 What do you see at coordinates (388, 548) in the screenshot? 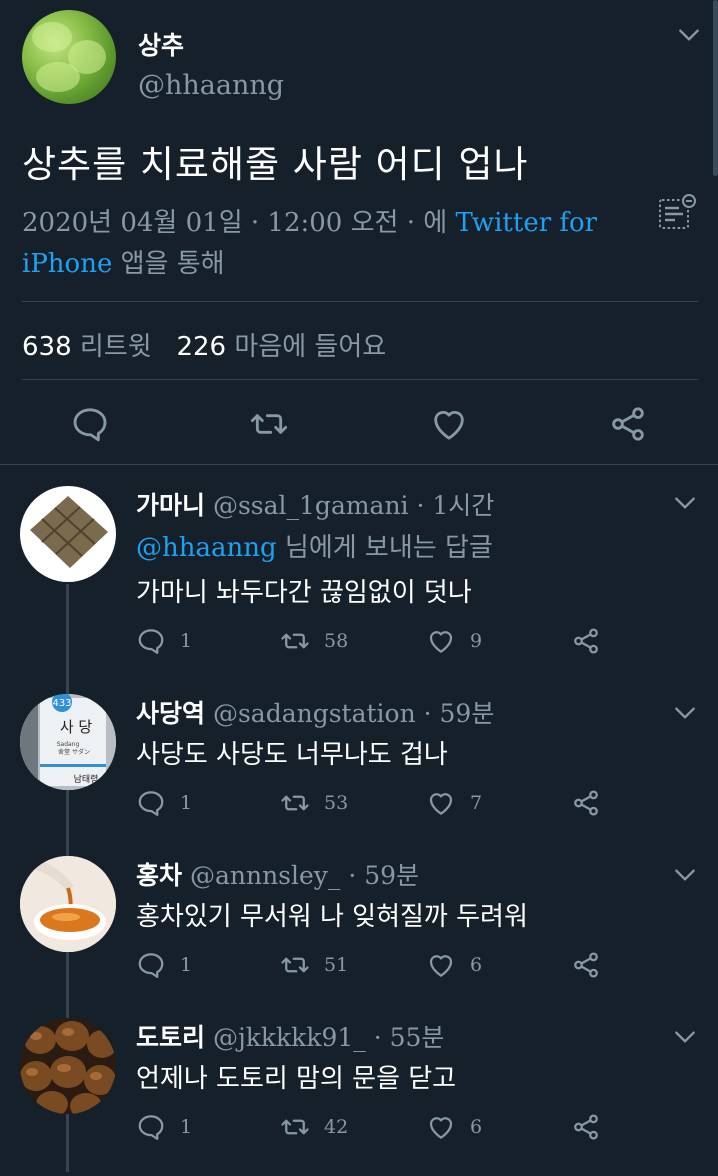
I see `reply-to-label: 님에게 보내는 답글` at bounding box center [388, 548].